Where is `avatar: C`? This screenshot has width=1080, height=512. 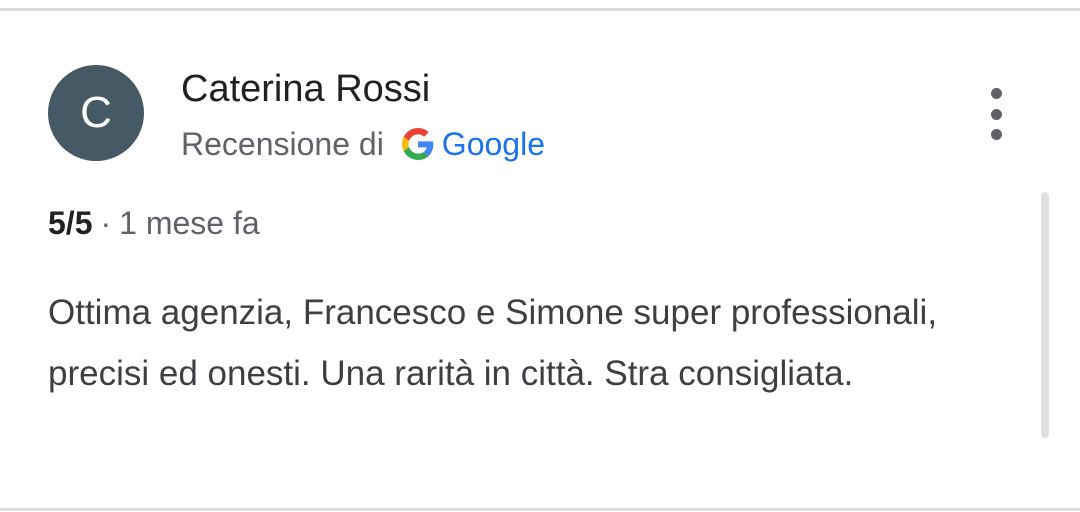
avatar: C is located at coordinates (96, 113).